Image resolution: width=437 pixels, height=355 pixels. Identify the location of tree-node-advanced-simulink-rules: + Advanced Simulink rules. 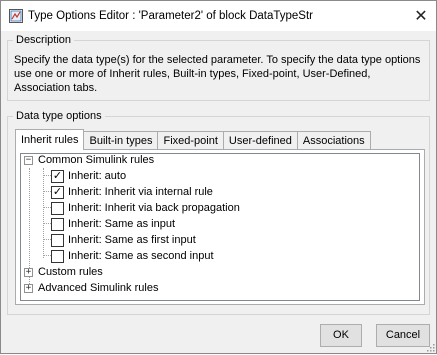
(91, 288).